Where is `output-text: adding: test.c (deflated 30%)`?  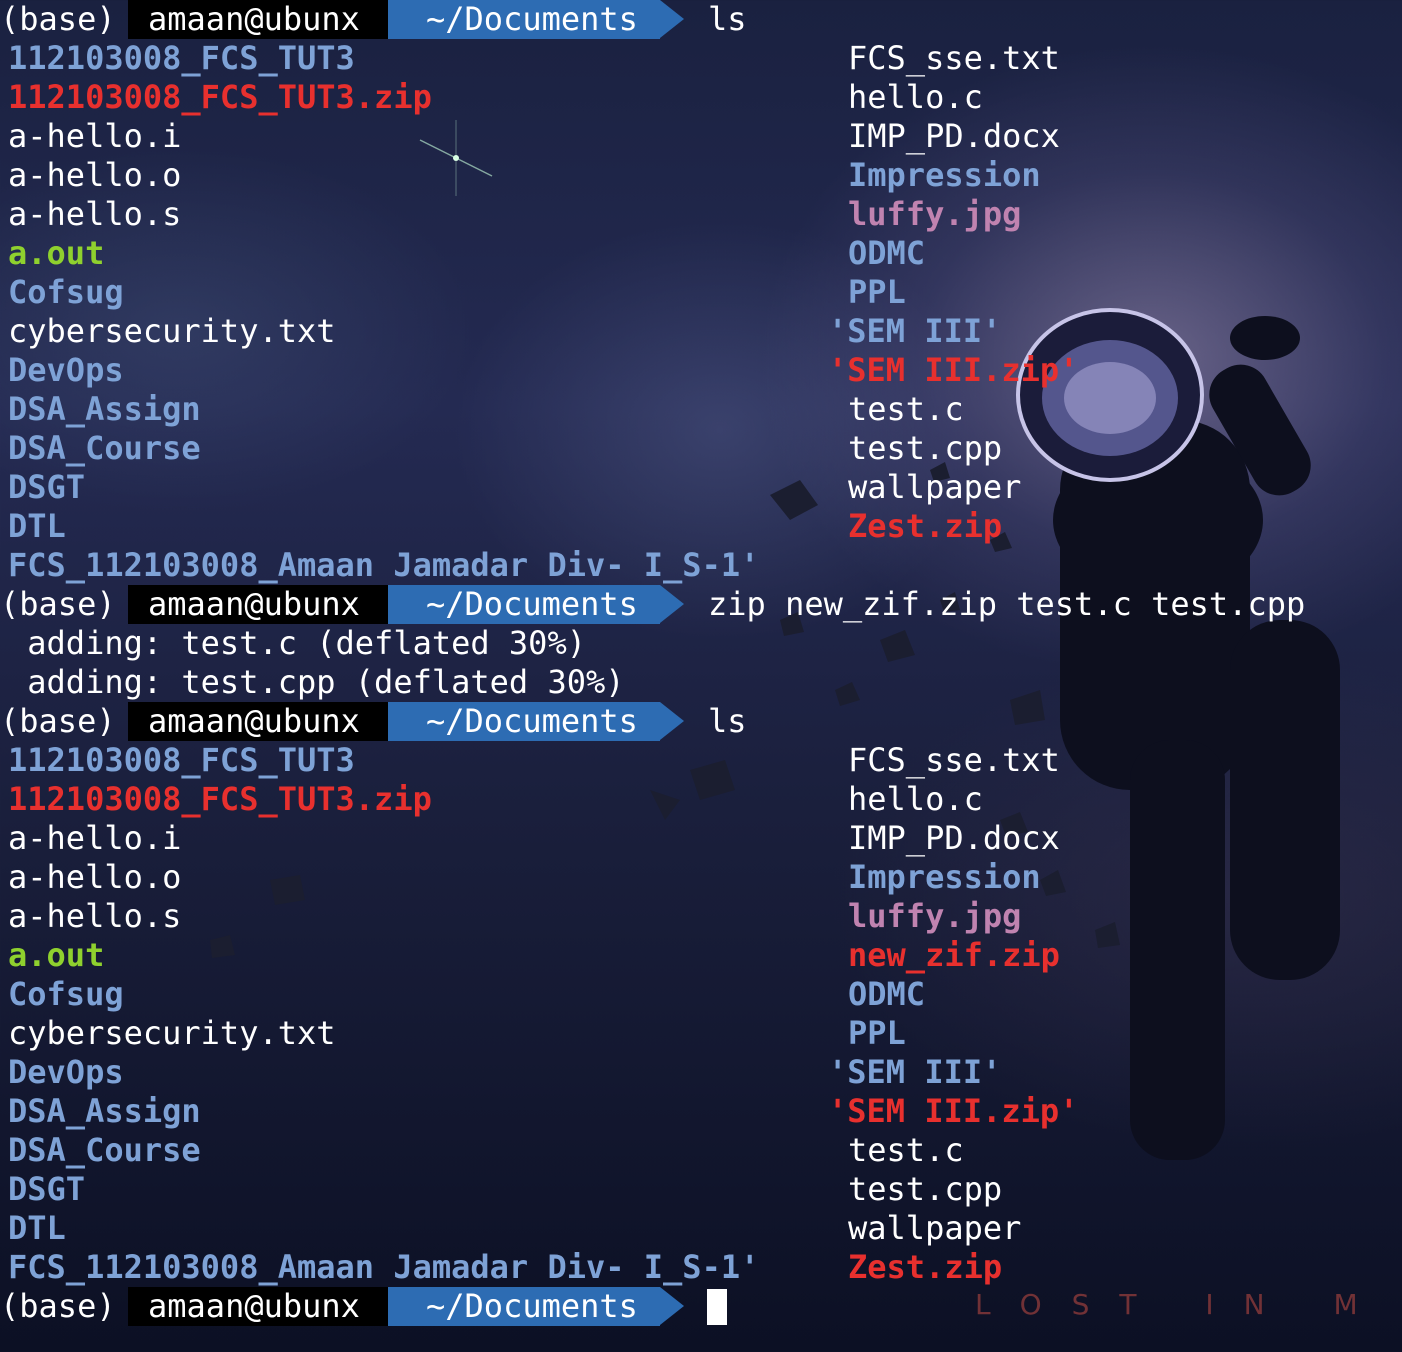
output-text: adding: test.c (deflated 30%) is located at coordinates (297, 643).